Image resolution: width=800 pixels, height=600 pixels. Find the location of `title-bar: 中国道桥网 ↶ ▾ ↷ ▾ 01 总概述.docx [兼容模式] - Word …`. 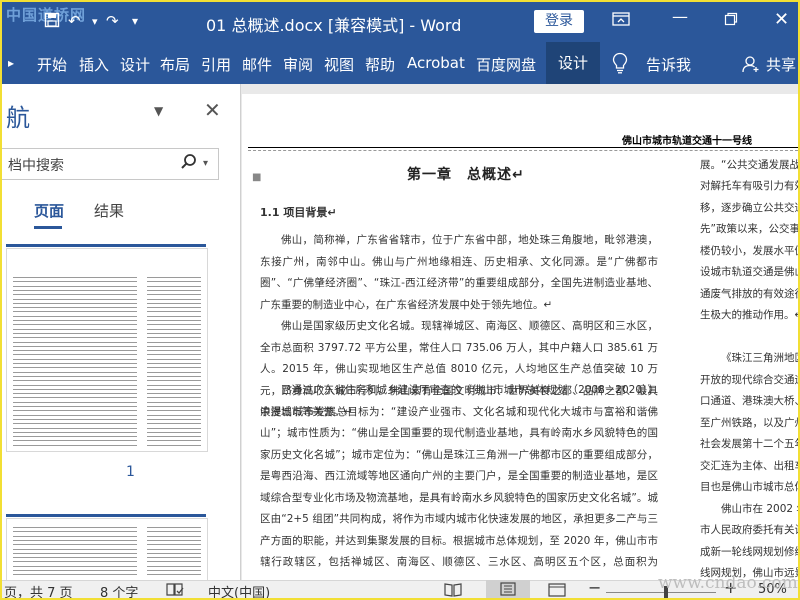

title-bar: 中国道桥网 ↶ ▾ ↷ ▾ 01 总概述.docx [兼容模式] - Word … is located at coordinates (400, 22).